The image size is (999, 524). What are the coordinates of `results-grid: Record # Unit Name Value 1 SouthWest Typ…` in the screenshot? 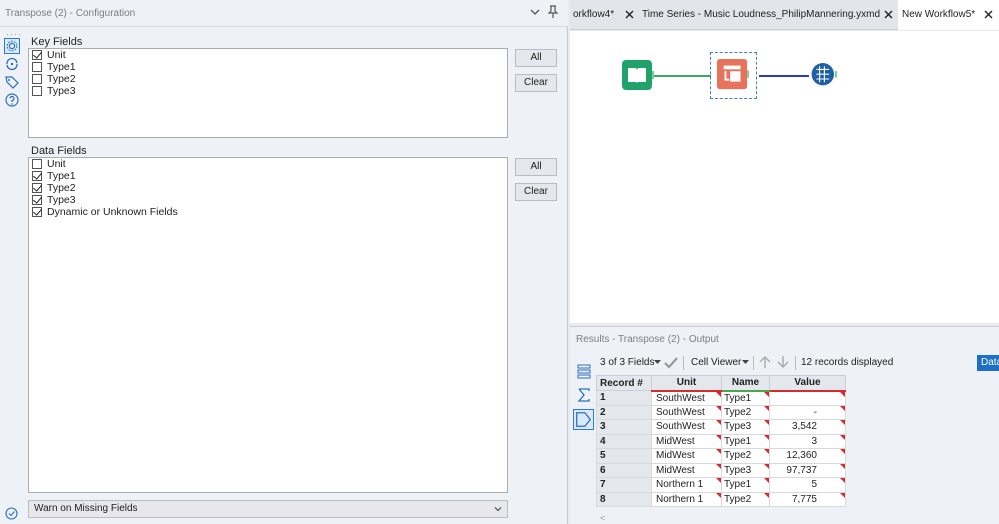 It's located at (721, 441).